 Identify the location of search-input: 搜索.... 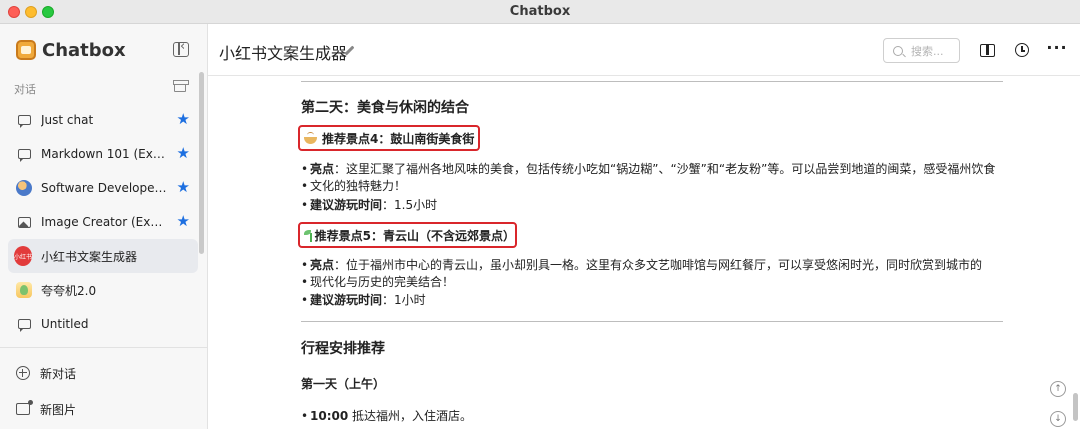
(921, 50).